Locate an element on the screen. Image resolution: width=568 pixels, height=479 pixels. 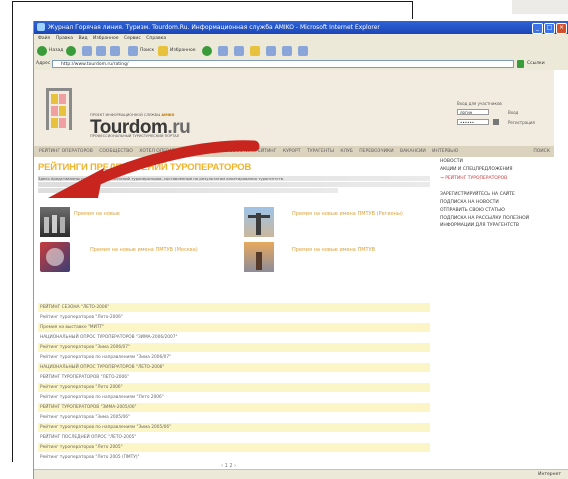
menu-help: Справка is located at coordinates (156, 38).